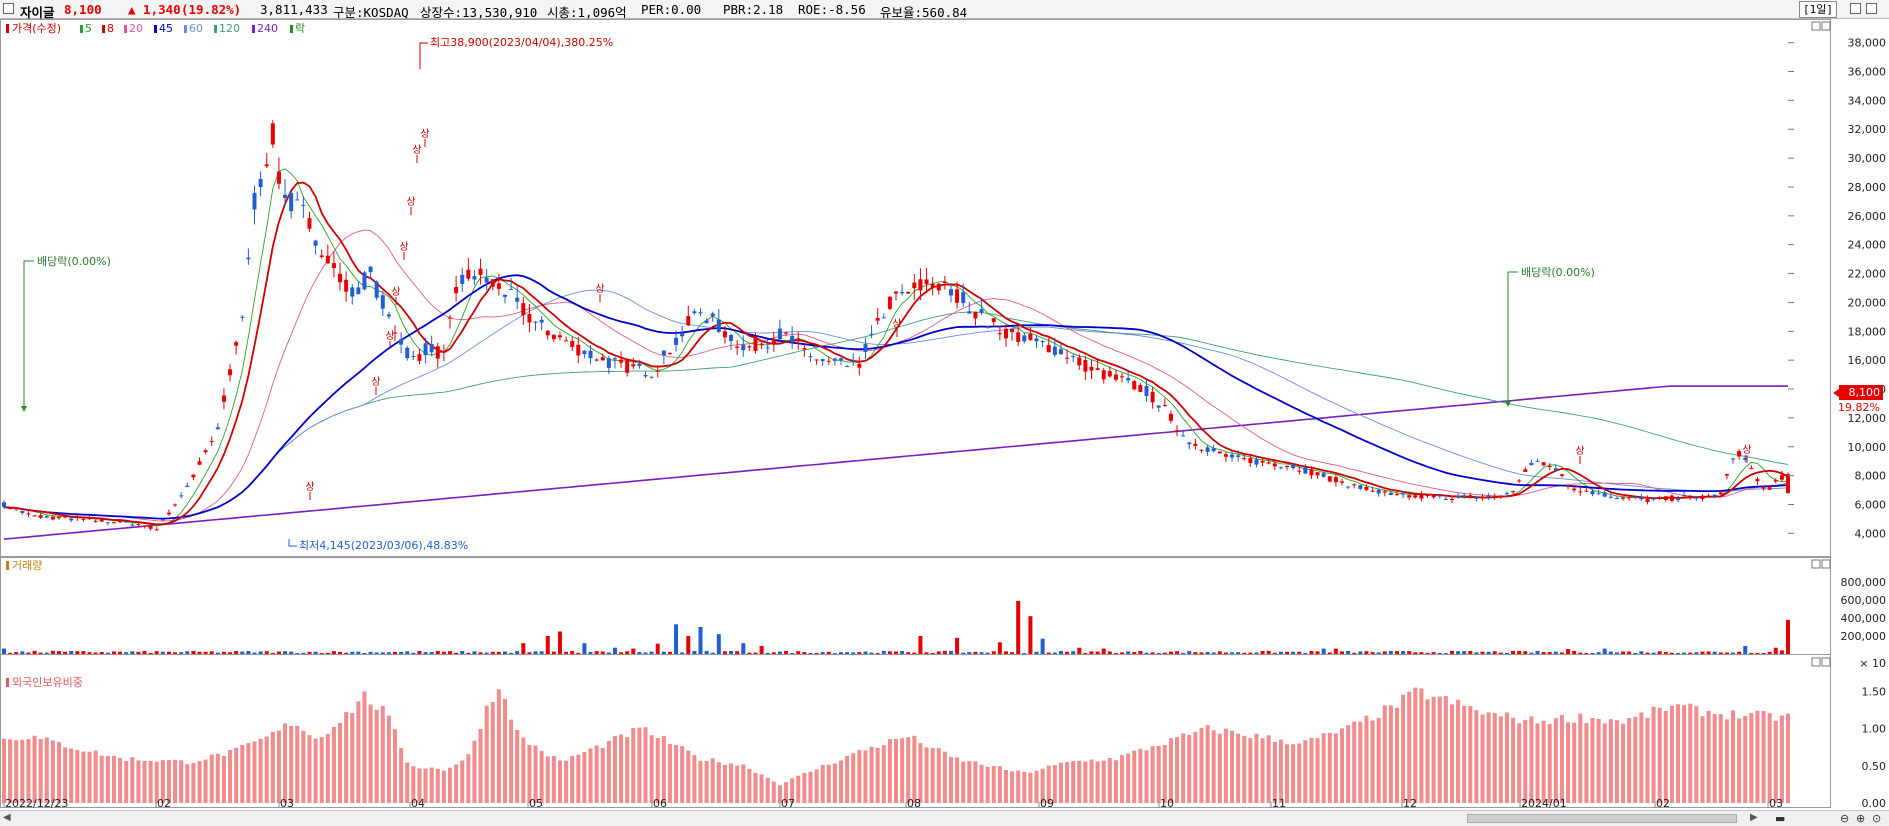  What do you see at coordinates (1867, 331) in the screenshot?
I see `price-tick-label-7: 18,000` at bounding box center [1867, 331].